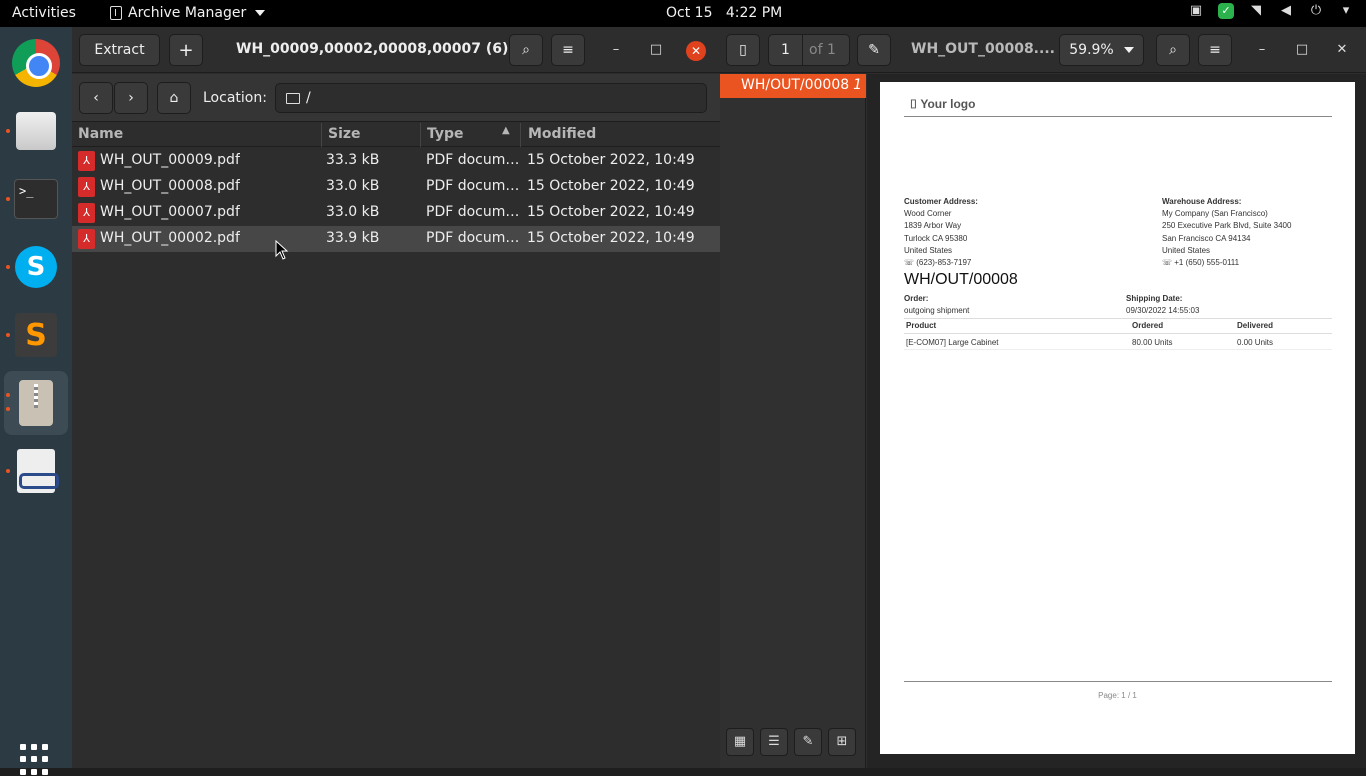 This screenshot has width=1366, height=776. Describe the element at coordinates (1206, 238) in the screenshot. I see `address-line: San Francisco CA 94134` at that location.